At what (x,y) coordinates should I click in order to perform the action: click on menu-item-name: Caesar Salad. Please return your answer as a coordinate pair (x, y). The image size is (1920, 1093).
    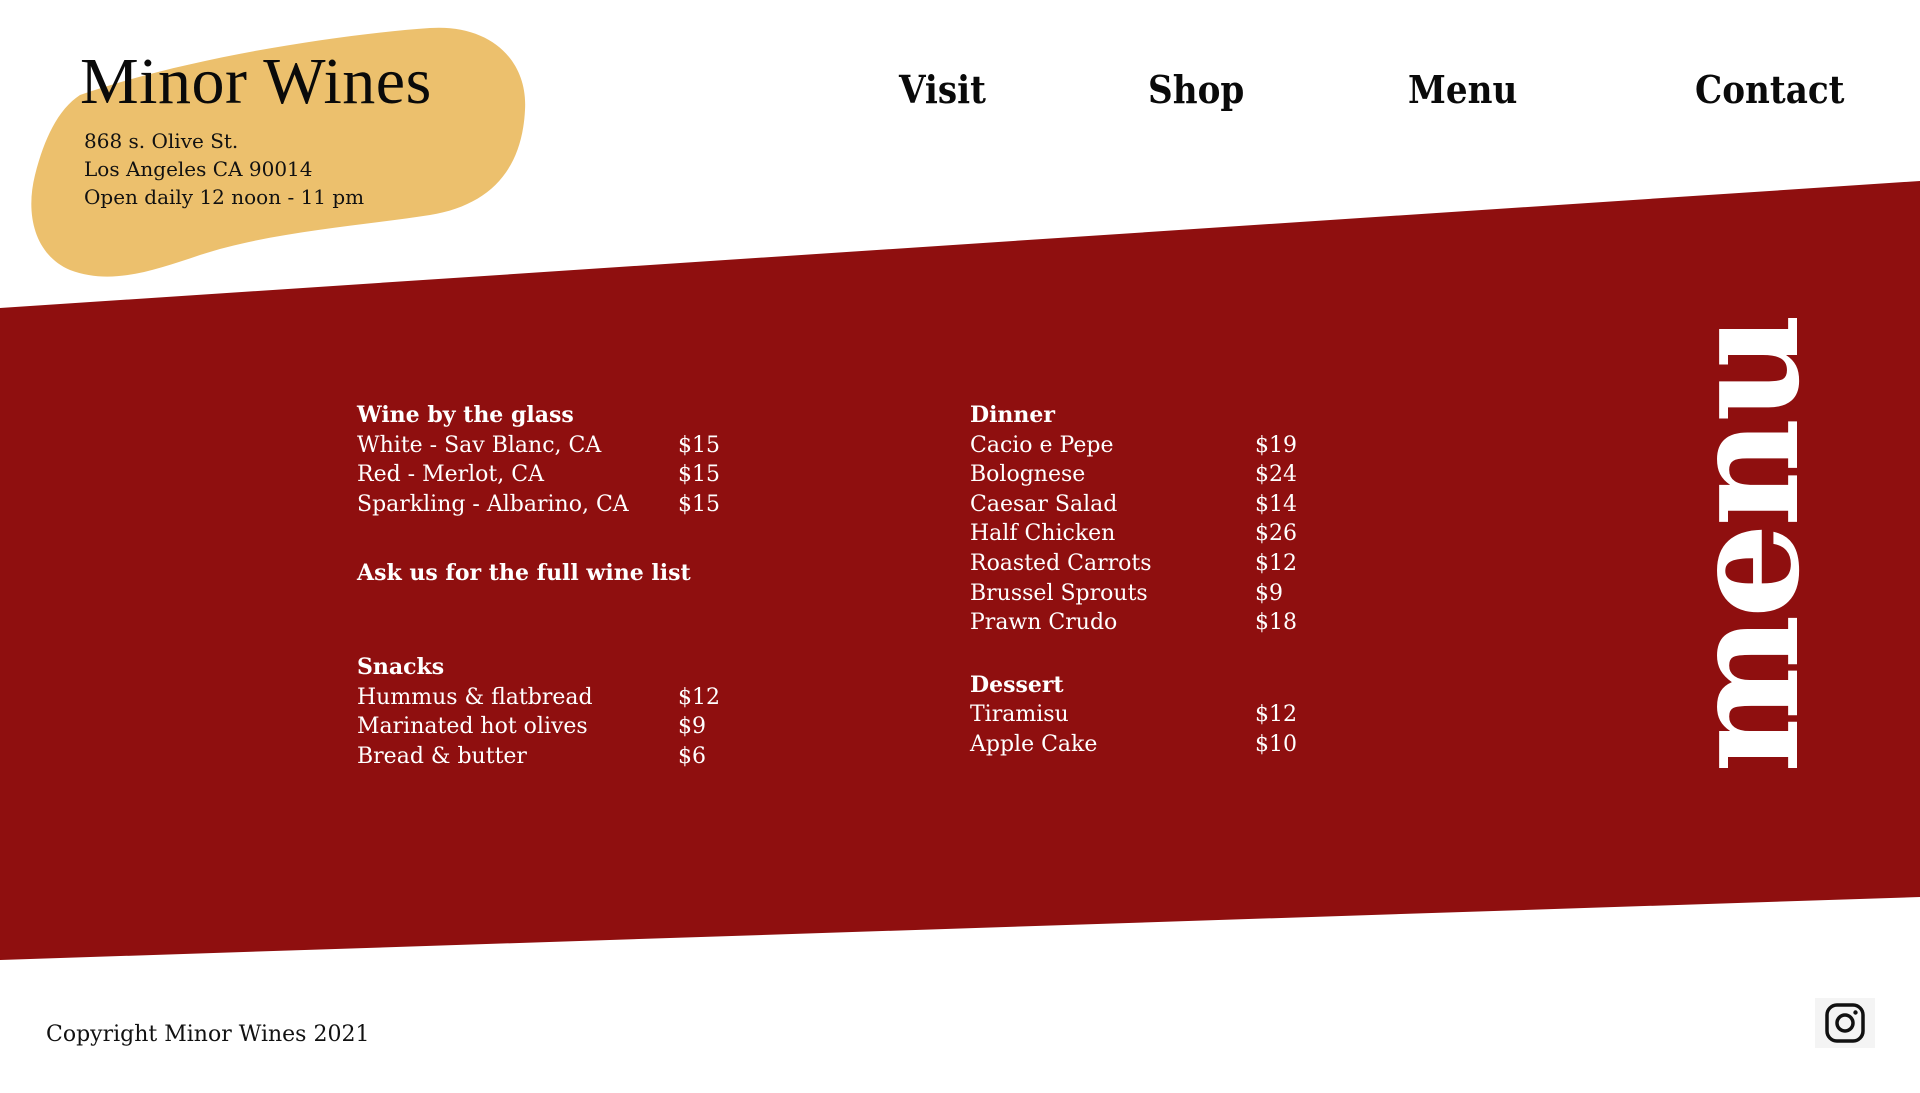
    Looking at the image, I should click on (1044, 504).